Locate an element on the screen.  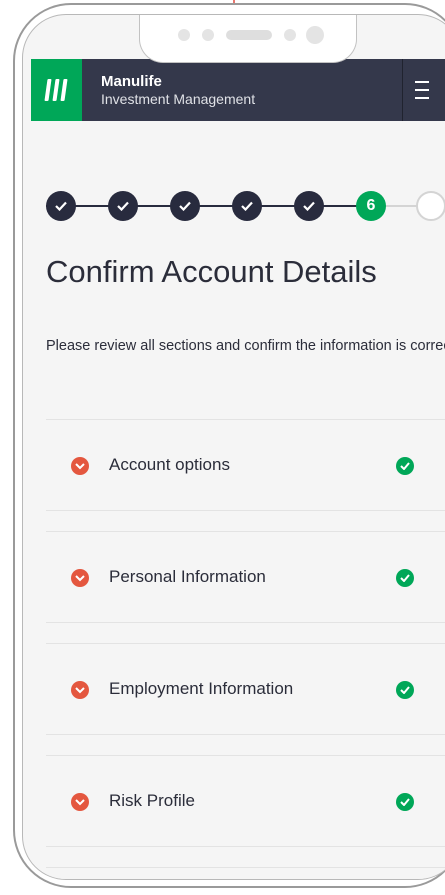
section-risk-profile: Risk Profile is located at coordinates (245, 801).